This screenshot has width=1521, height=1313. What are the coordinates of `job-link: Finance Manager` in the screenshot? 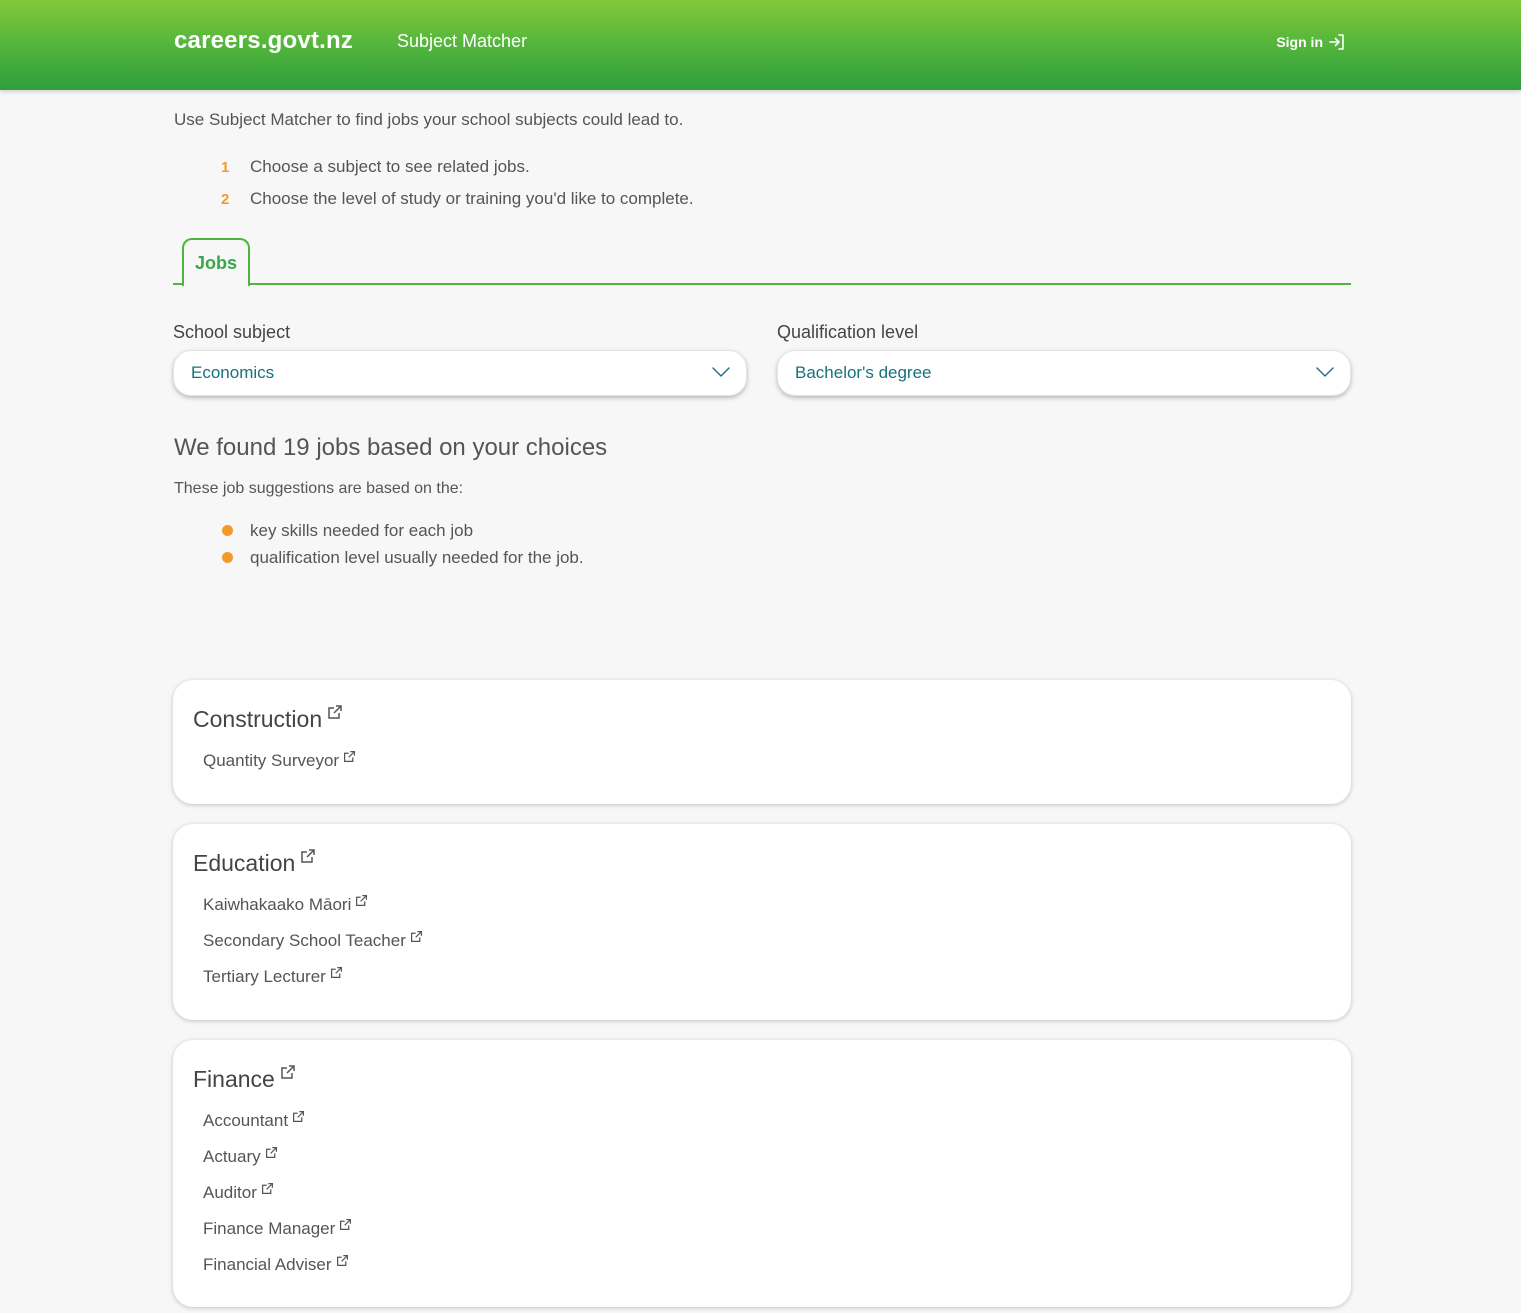 It's located at (277, 1229).